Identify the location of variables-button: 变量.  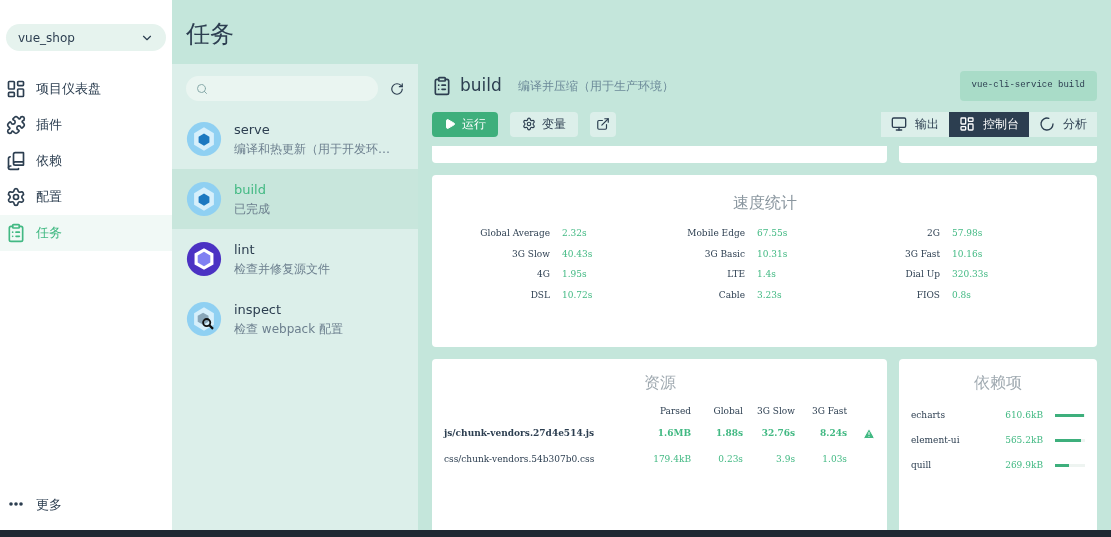
(544, 124).